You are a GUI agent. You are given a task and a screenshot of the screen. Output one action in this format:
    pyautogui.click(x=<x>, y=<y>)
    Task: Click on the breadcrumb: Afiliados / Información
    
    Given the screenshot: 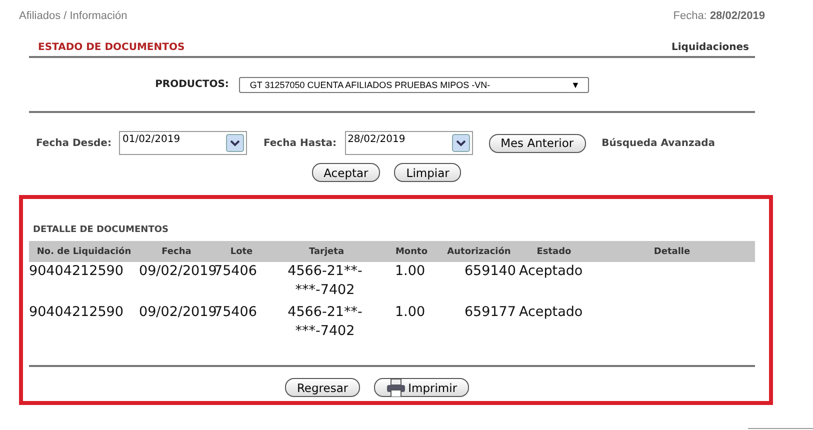 What is the action you would take?
    pyautogui.click(x=73, y=16)
    